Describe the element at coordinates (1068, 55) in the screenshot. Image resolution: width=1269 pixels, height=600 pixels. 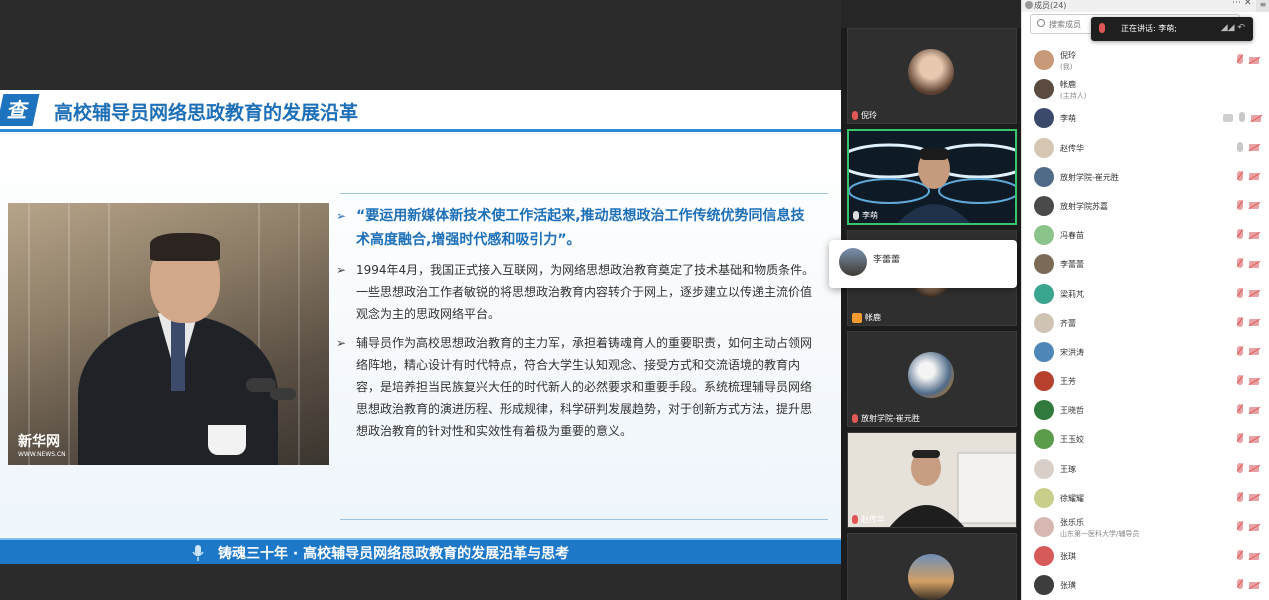
I see `member-name: 倪玲` at that location.